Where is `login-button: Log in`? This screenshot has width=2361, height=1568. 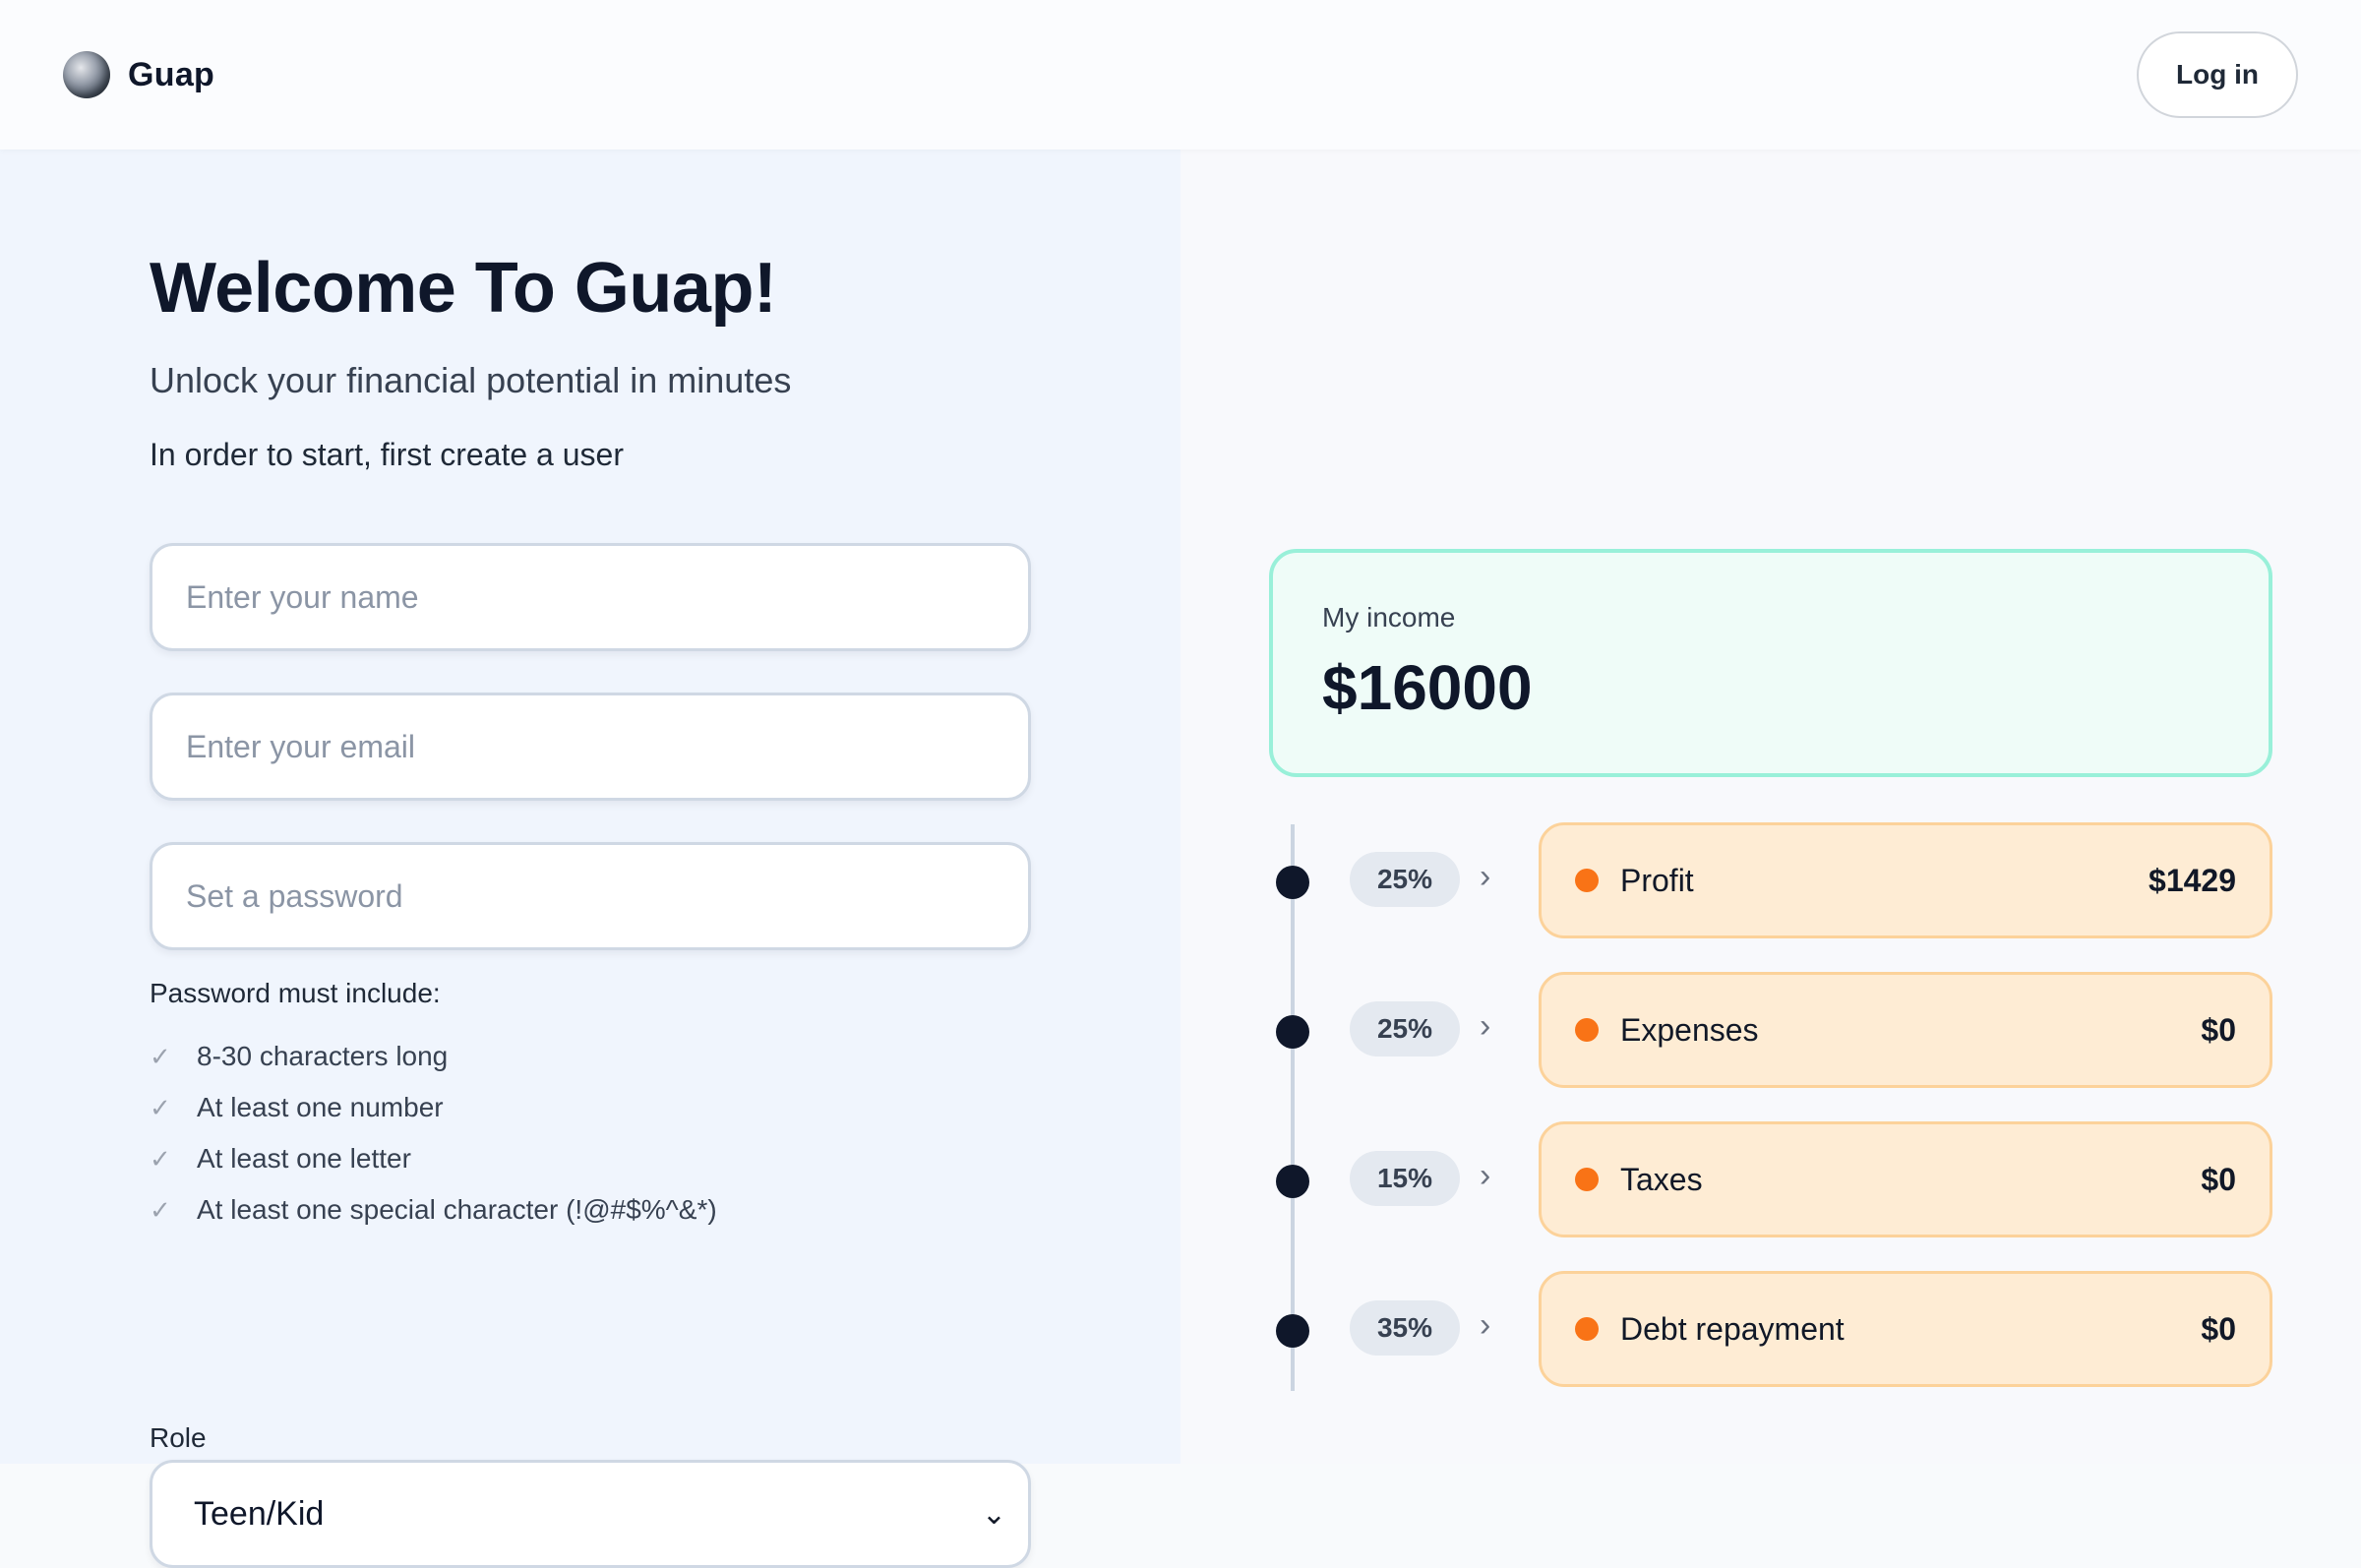 login-button: Log in is located at coordinates (2218, 74).